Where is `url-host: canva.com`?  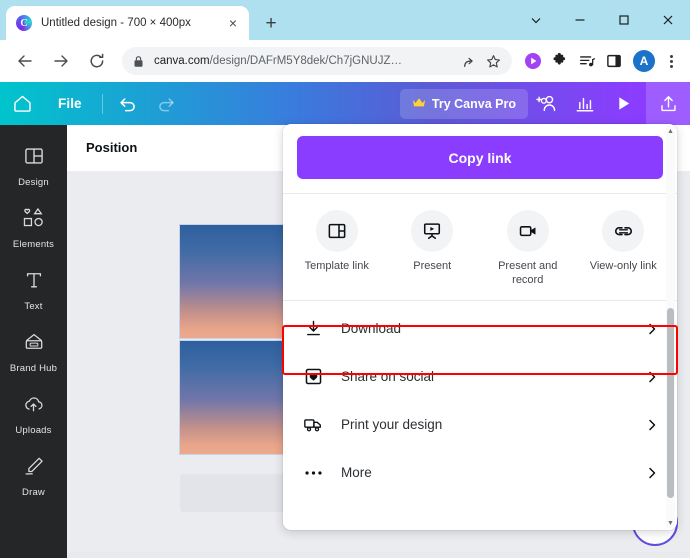
url-host: canva.com is located at coordinates (182, 61).